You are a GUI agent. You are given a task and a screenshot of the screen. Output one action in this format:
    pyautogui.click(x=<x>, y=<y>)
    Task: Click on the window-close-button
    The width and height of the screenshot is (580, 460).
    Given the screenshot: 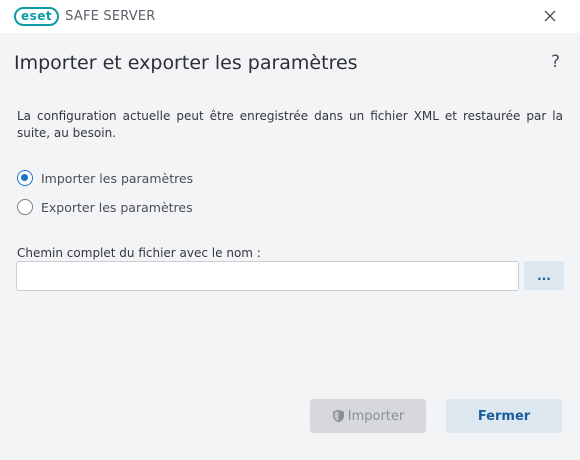 What is the action you would take?
    pyautogui.click(x=550, y=16)
    